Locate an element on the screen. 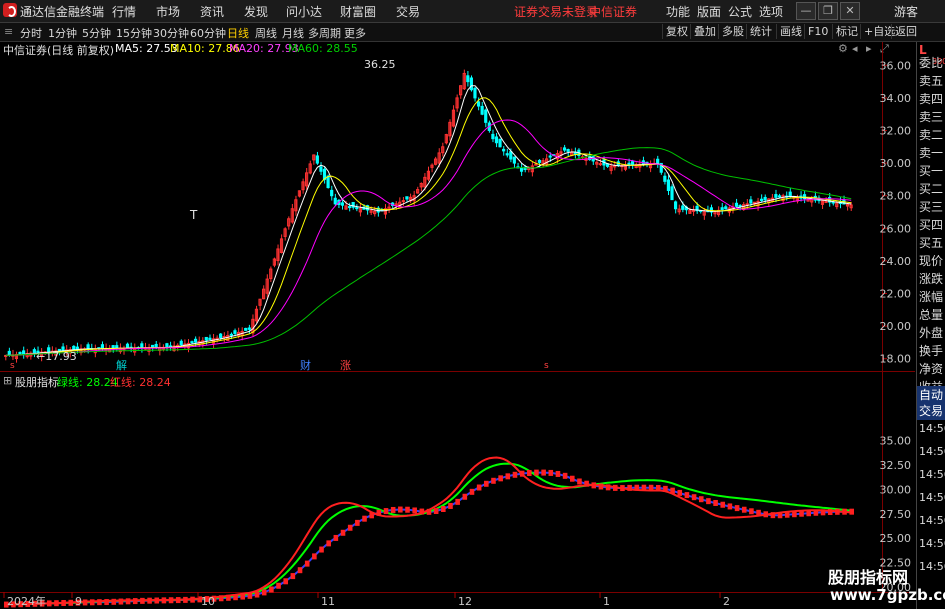 The image size is (945, 609). panel-item: 卖三 is located at coordinates (931, 117).